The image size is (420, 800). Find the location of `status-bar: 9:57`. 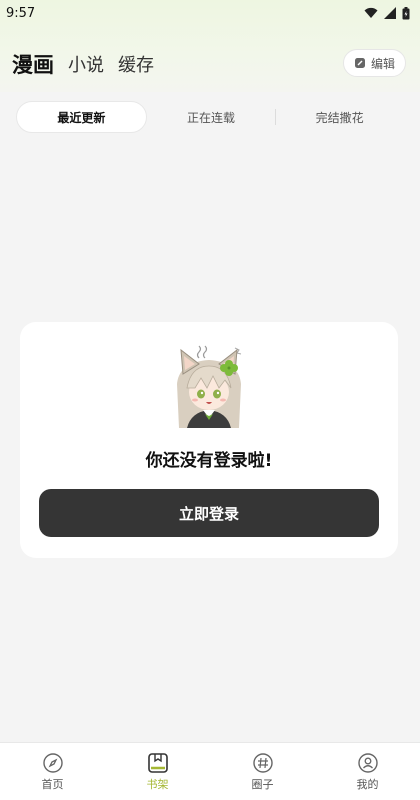

status-bar: 9:57 is located at coordinates (210, 13).